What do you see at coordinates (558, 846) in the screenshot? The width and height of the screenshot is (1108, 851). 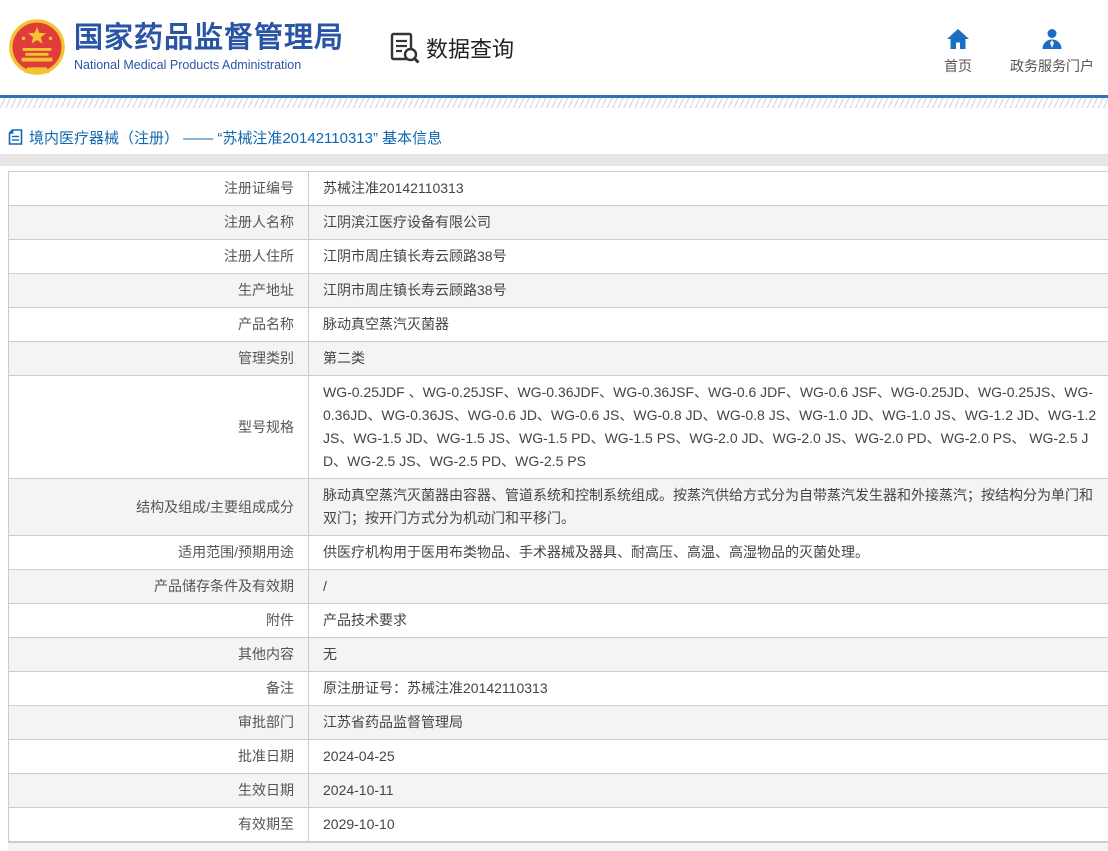 I see `next-row-sliver` at bounding box center [558, 846].